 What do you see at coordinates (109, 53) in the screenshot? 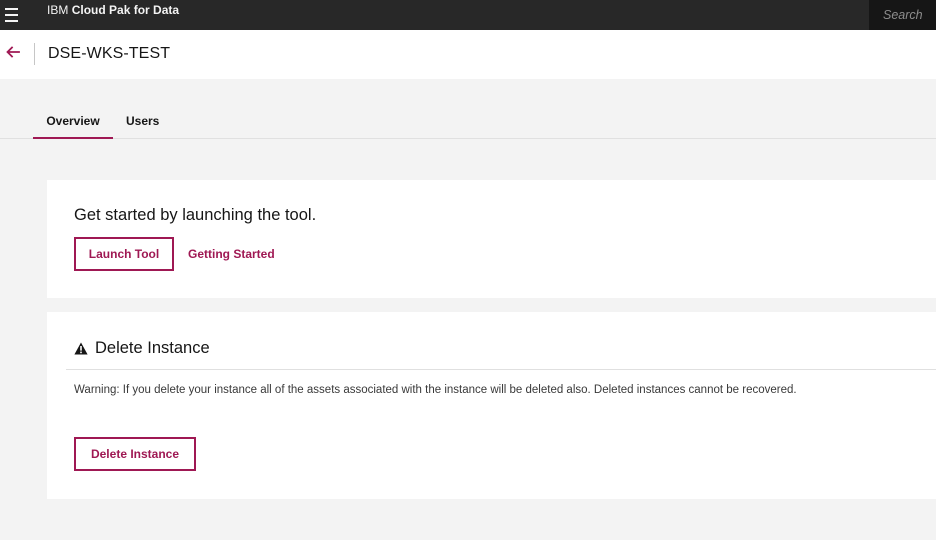
I see `page-title: DSE-WKS-TEST` at bounding box center [109, 53].